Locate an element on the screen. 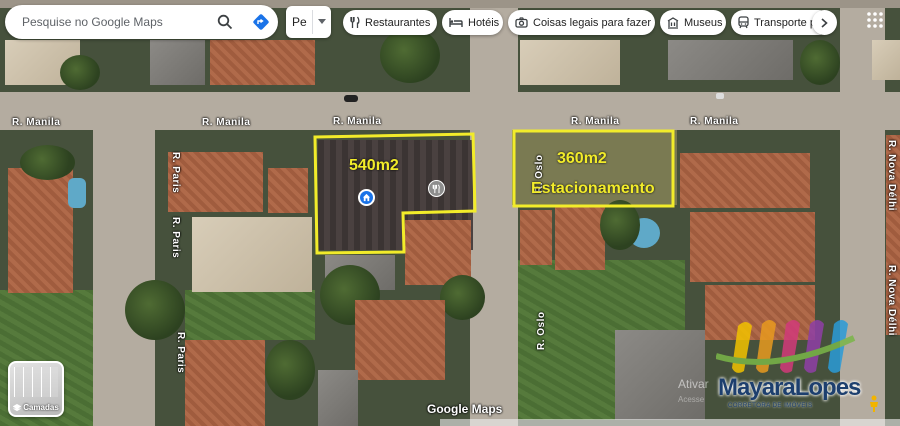  directions-icon is located at coordinates (261, 22).